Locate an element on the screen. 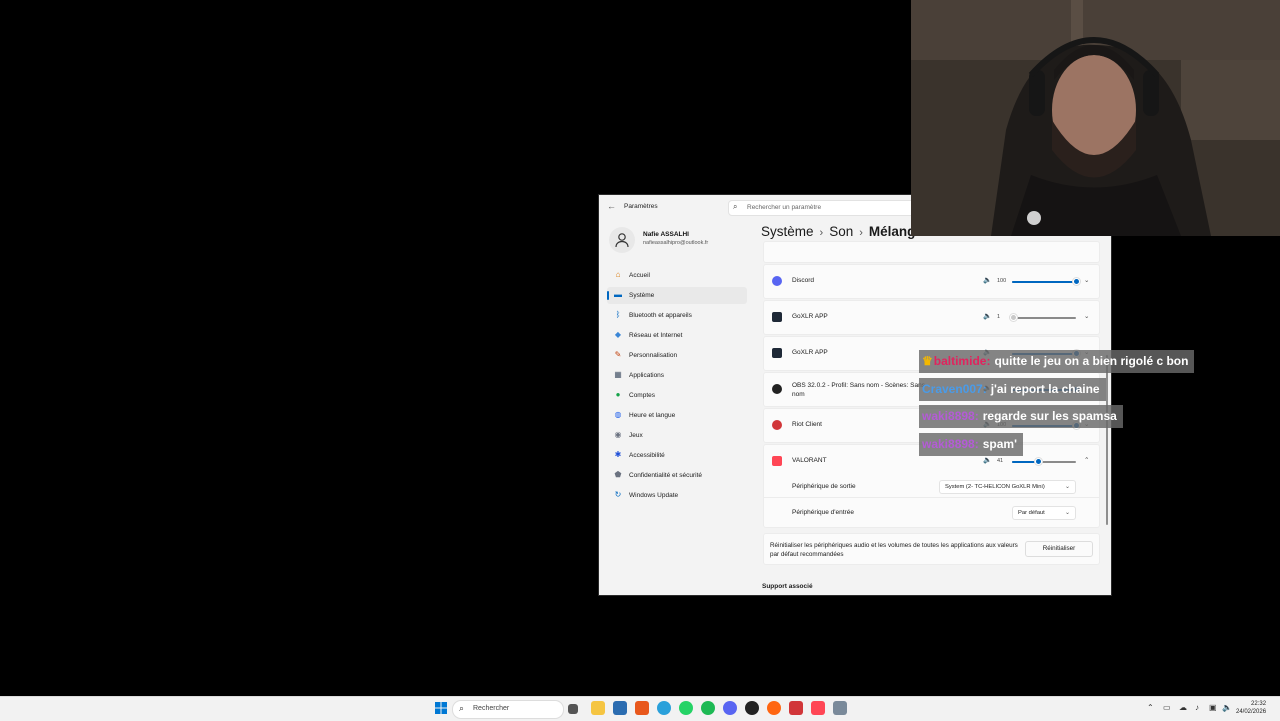  volume-value: 1 is located at coordinates (999, 317).